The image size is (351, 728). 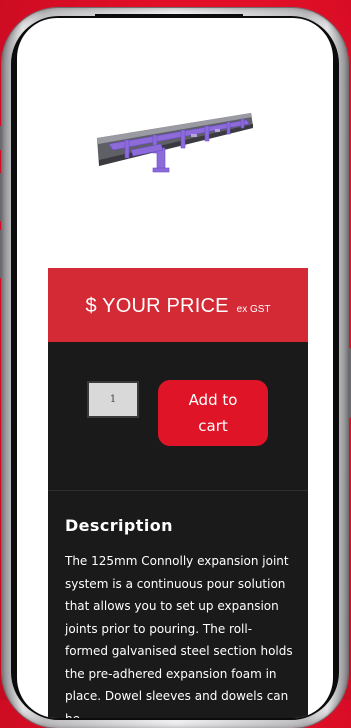 What do you see at coordinates (1, 254) in the screenshot?
I see `phone-volume-down-button` at bounding box center [1, 254].